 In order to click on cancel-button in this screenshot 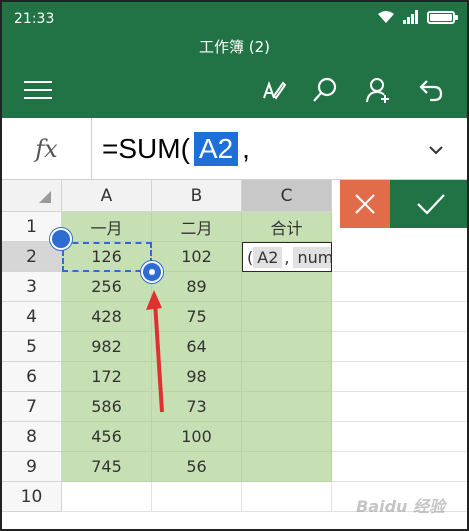, I will do `click(365, 204)`.